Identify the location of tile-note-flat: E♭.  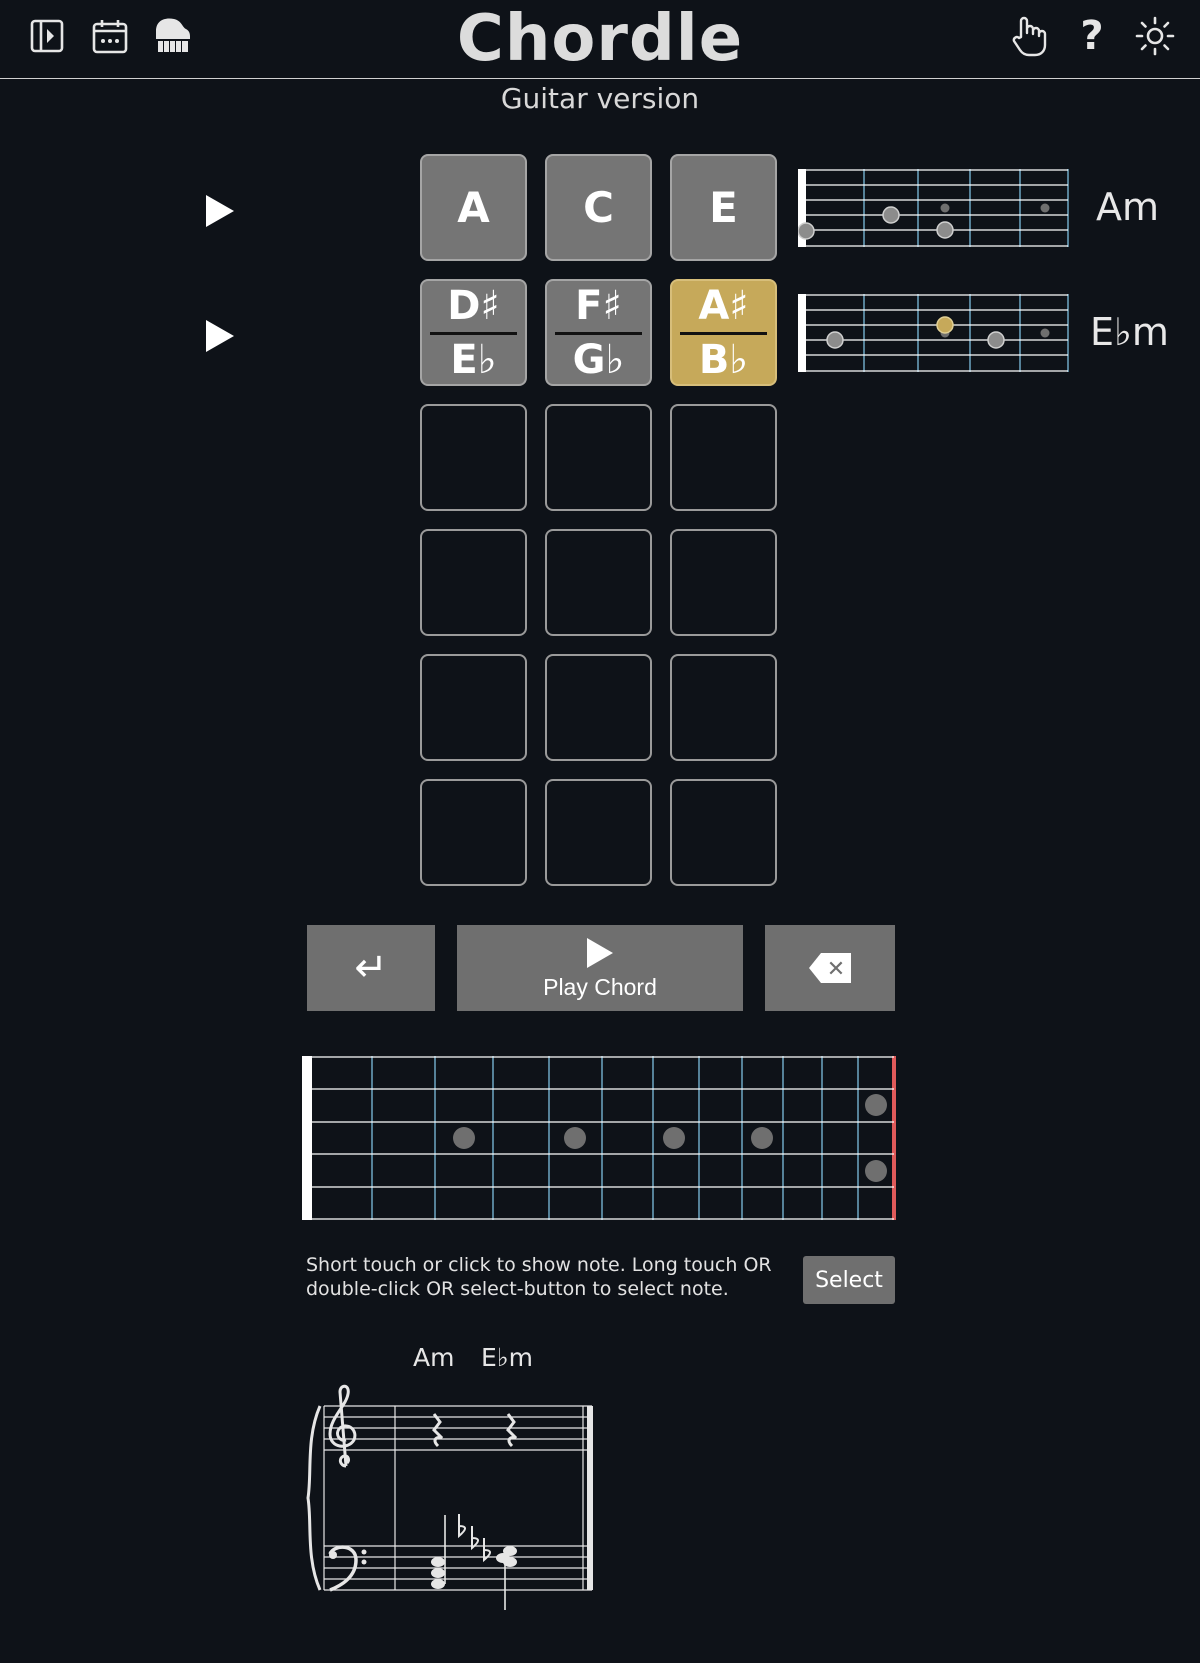
(473, 360).